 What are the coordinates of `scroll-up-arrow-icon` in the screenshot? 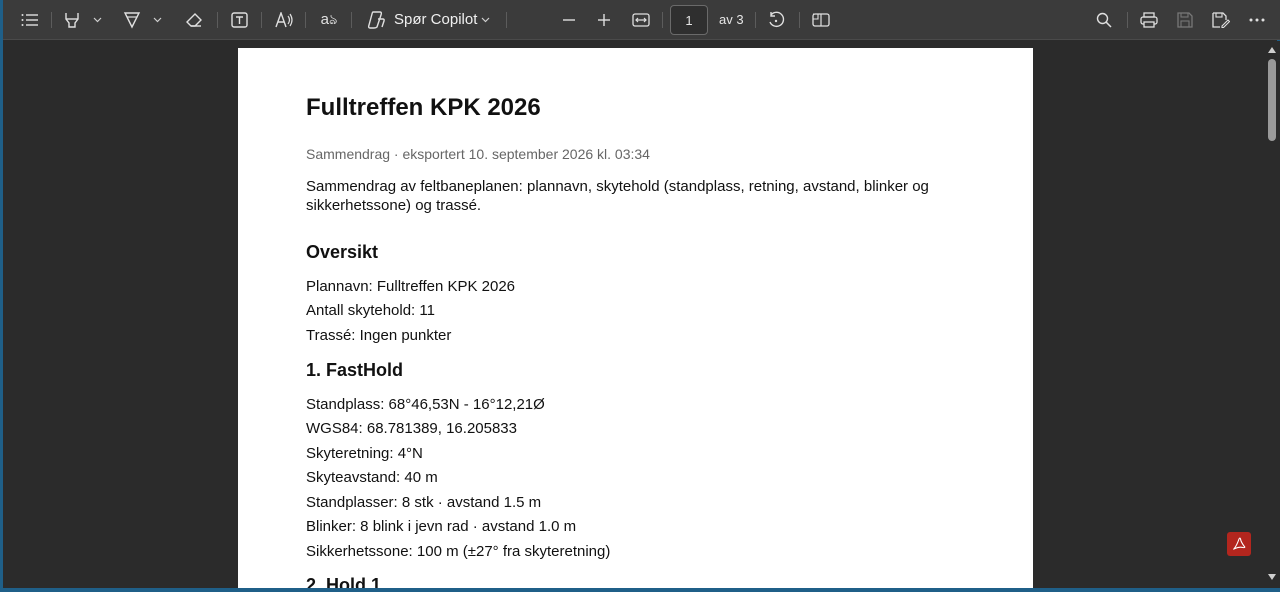 It's located at (1272, 50).